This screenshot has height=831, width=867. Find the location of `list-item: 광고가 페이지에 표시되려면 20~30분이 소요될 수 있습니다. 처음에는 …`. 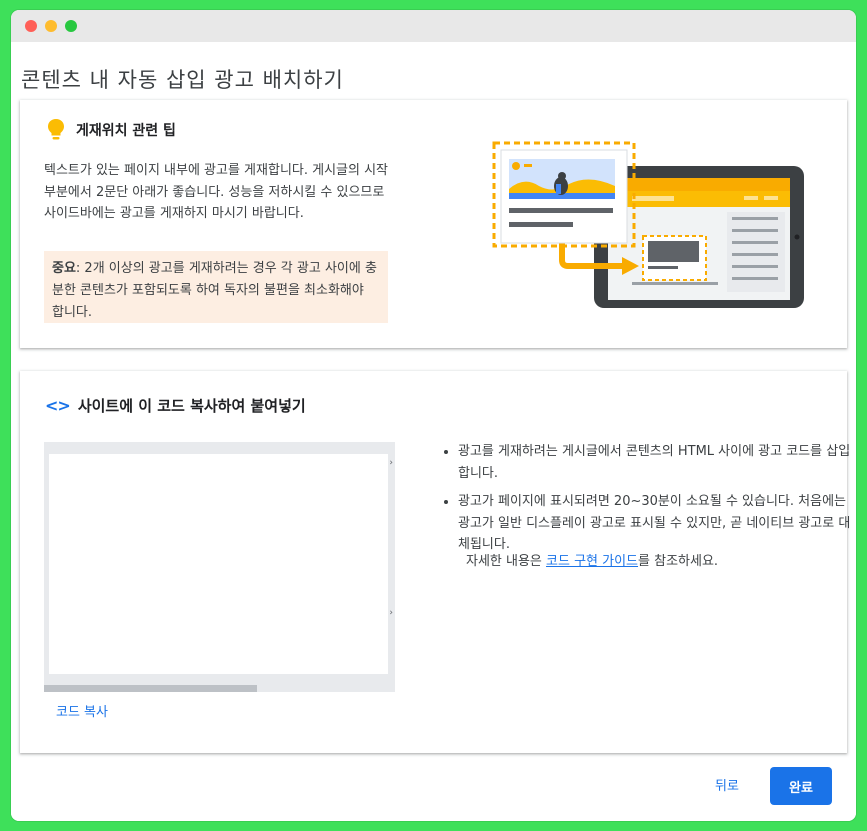

list-item: 광고가 페이지에 표시되려면 20~30분이 소요될 수 있습니다. 처음에는 … is located at coordinates (655, 523).